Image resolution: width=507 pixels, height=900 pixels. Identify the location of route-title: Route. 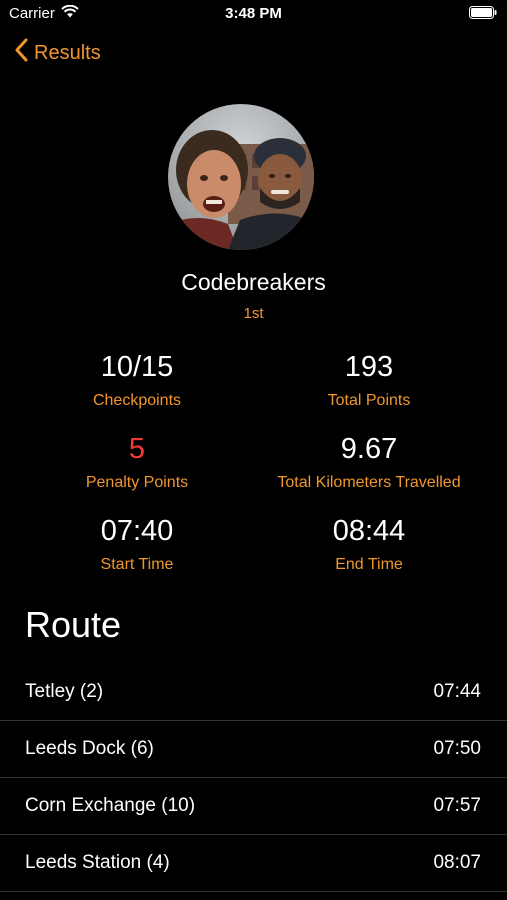
(73, 624).